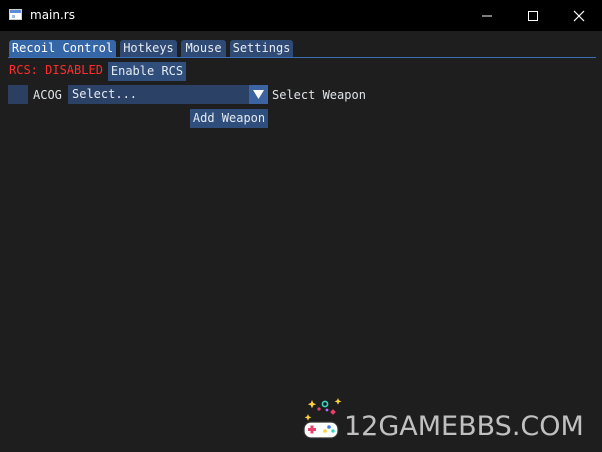 The image size is (602, 452). What do you see at coordinates (322, 418) in the screenshot?
I see `gamepad-logo-icon` at bounding box center [322, 418].